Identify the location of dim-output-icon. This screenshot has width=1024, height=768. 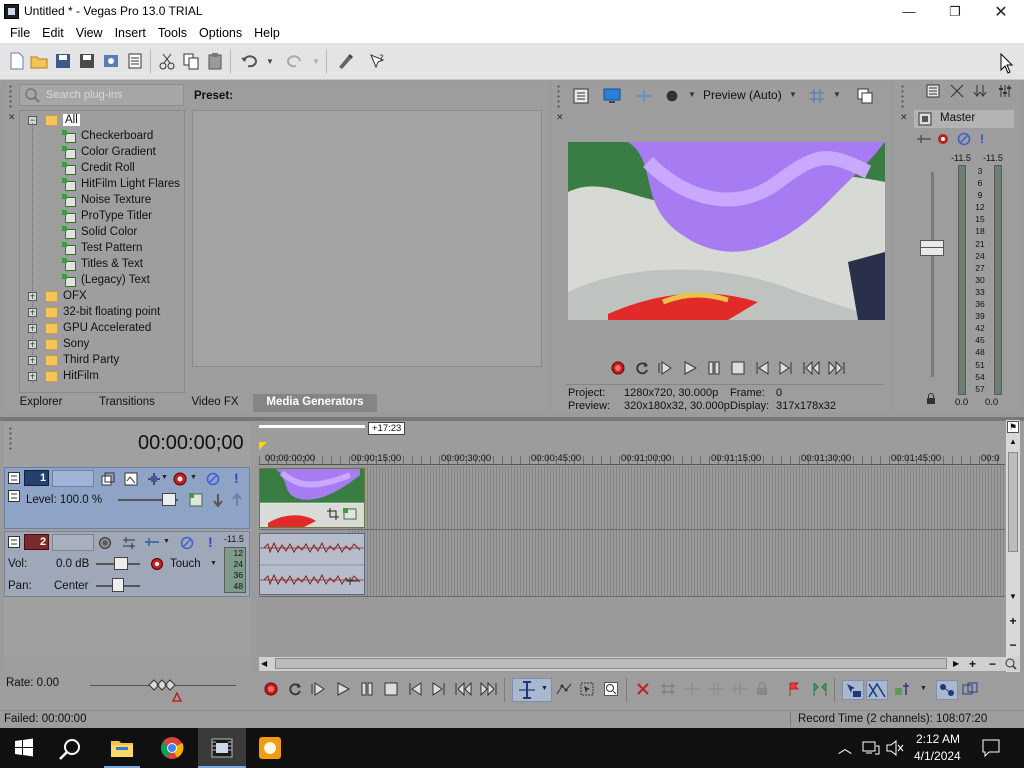
(980, 91).